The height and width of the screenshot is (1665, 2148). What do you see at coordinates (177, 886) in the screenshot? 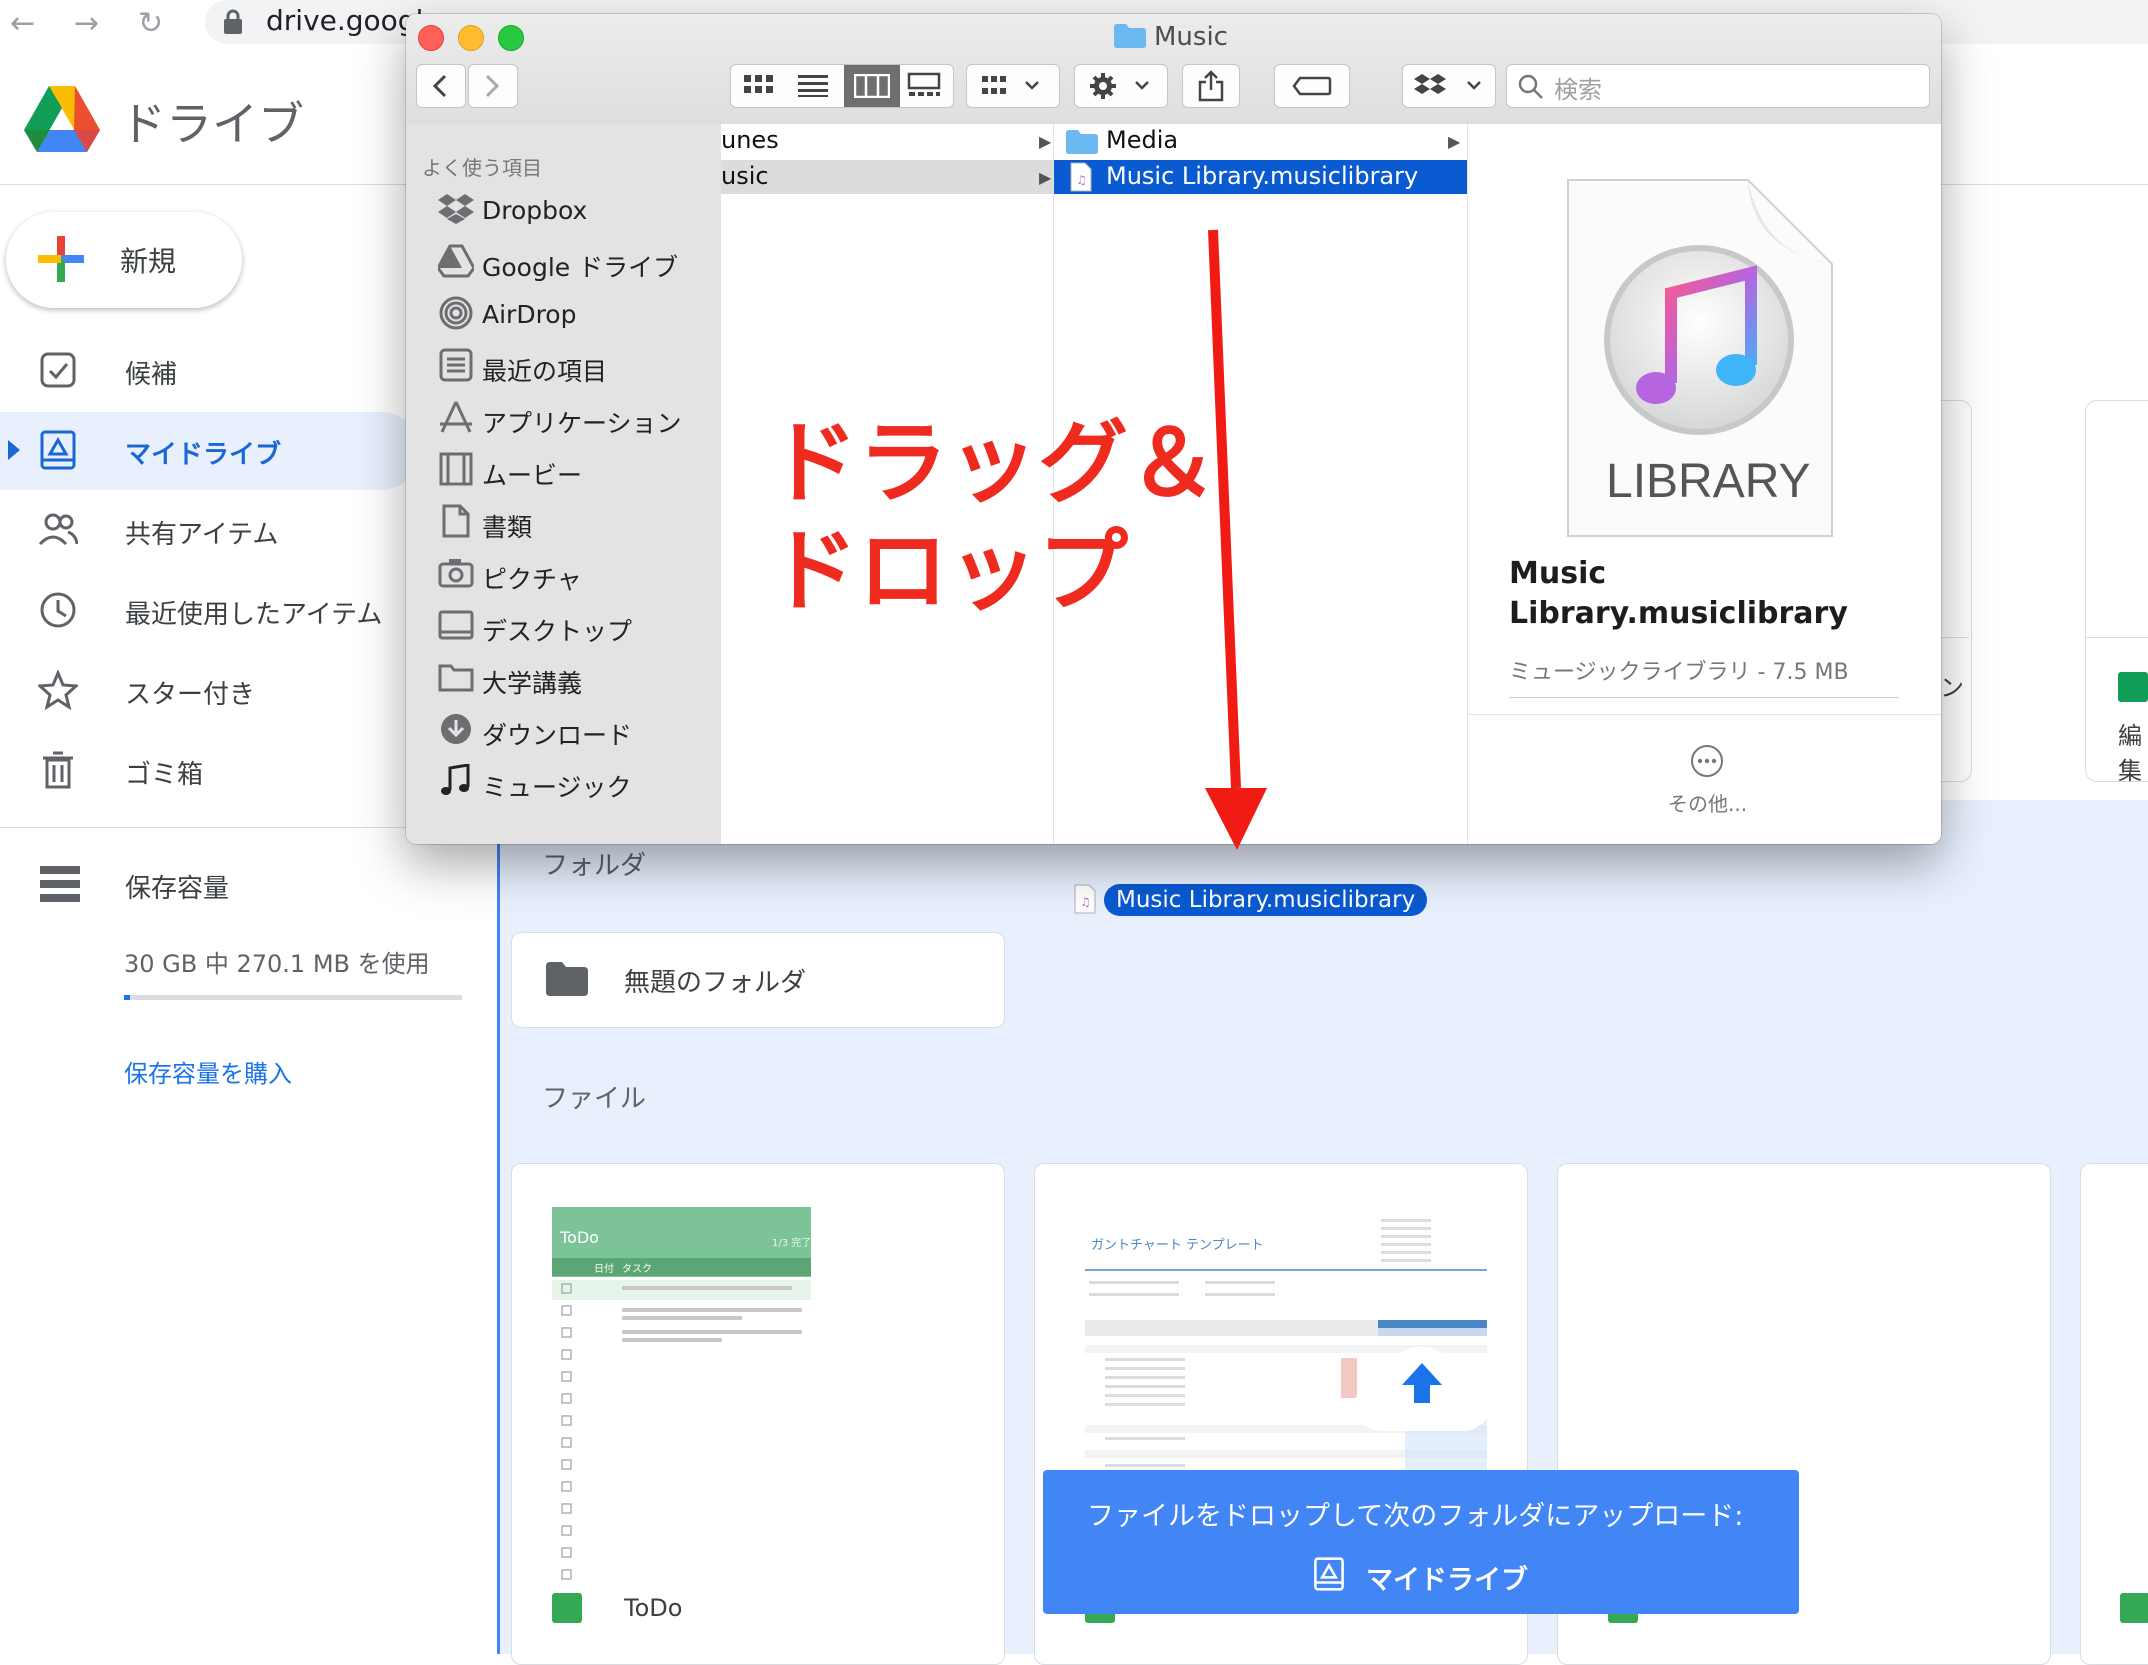
I see `storage-label: 保存容量` at bounding box center [177, 886].